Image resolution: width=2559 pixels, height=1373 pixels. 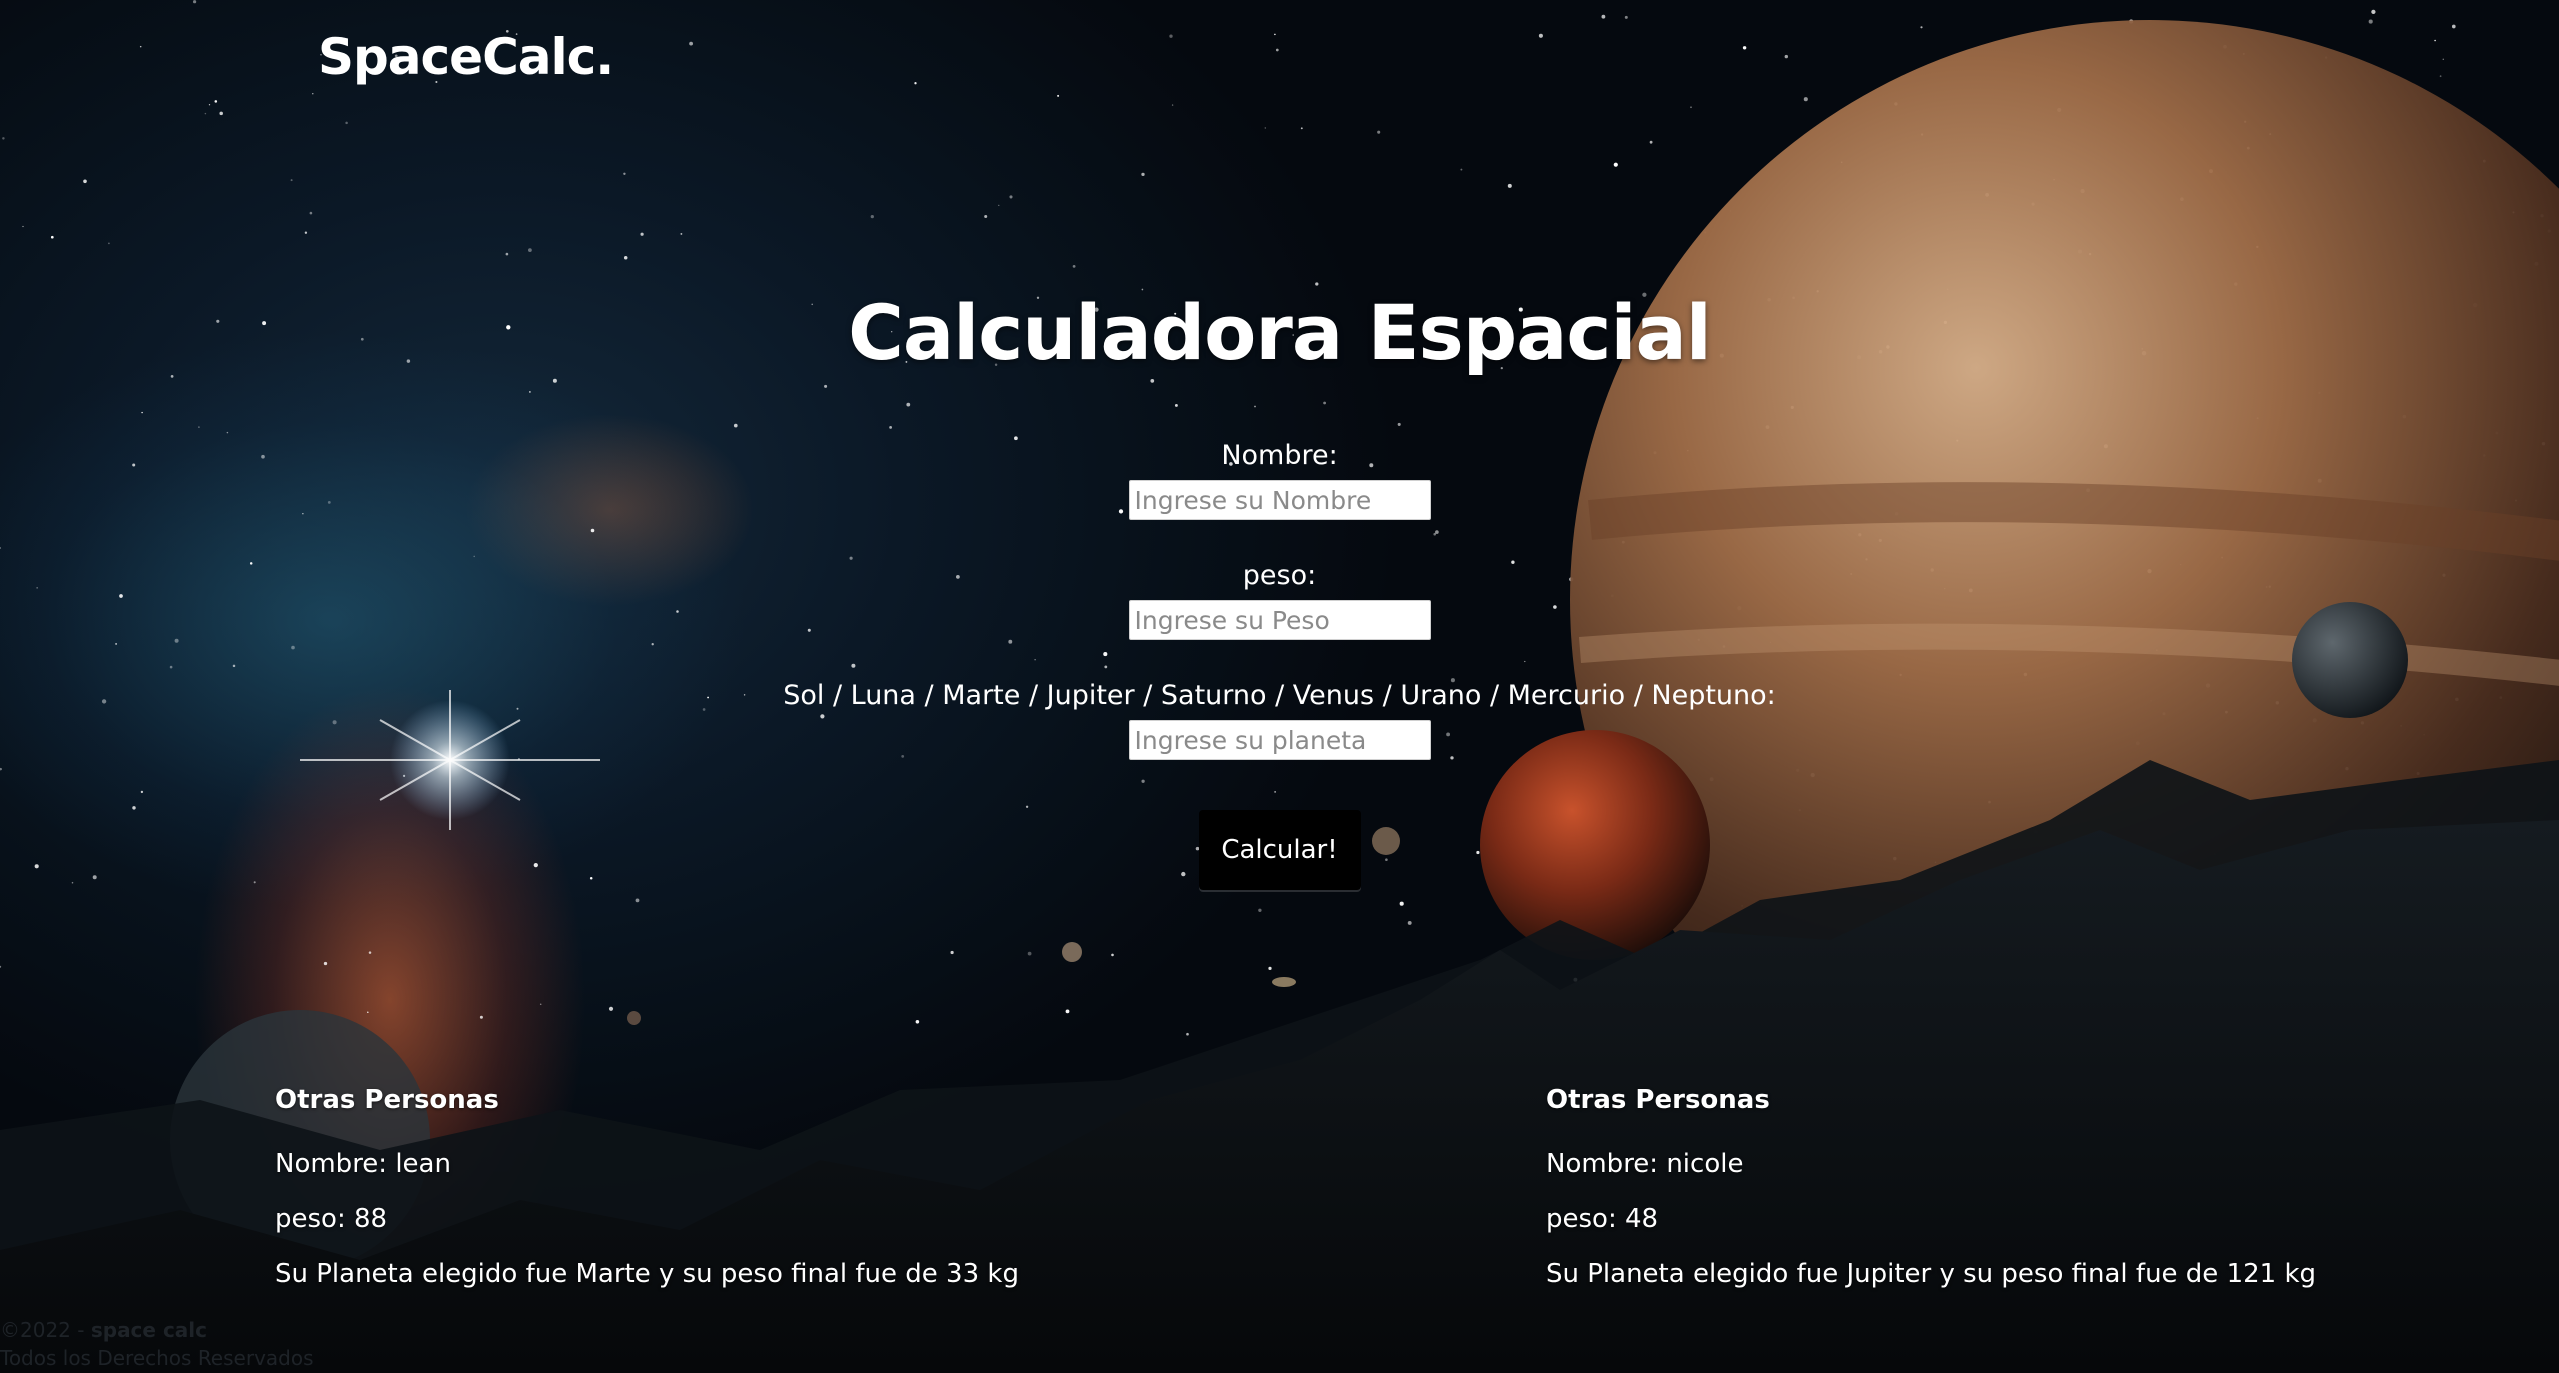 I want to click on name-input, so click(x=1279, y=500).